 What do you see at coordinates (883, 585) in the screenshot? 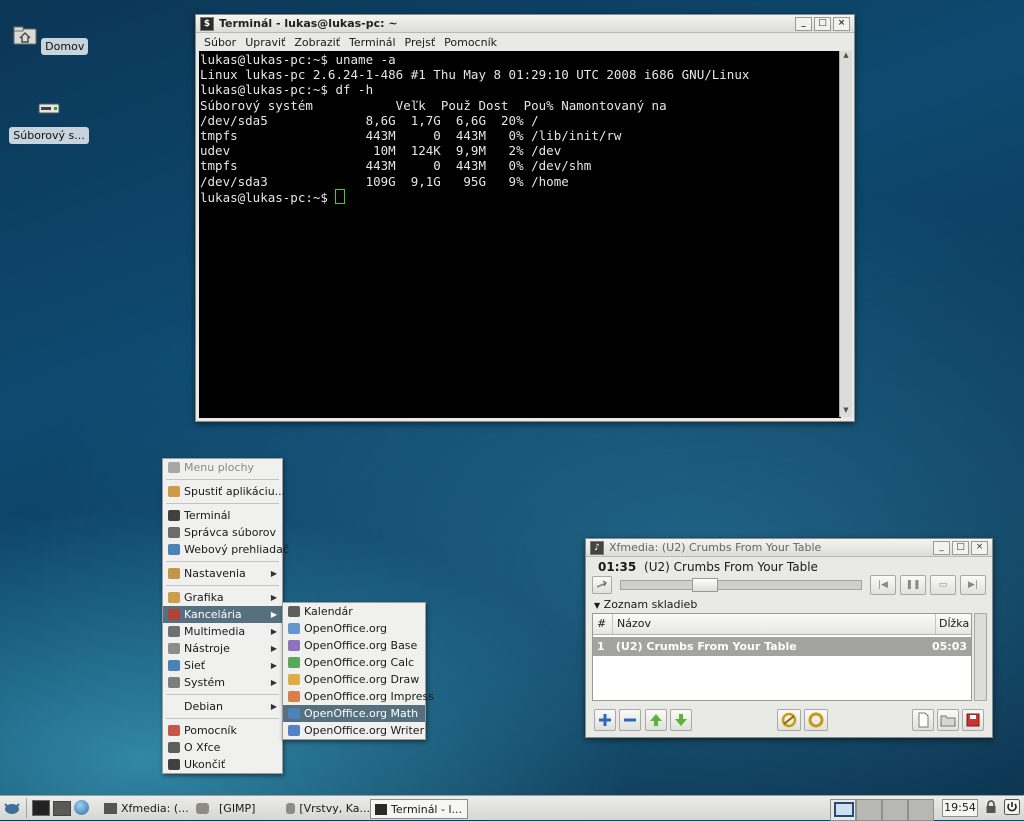
I see `previous-button: |◀` at bounding box center [883, 585].